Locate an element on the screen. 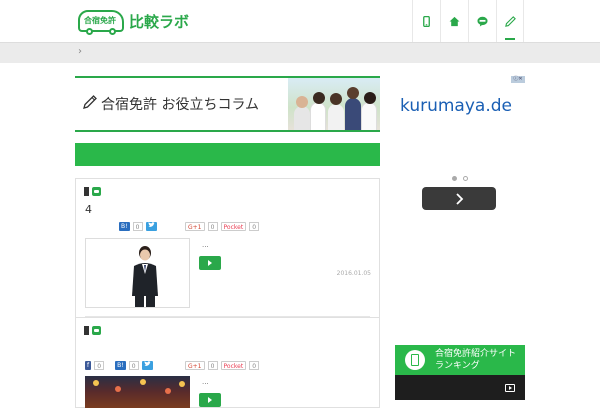 The width and height of the screenshot is (600, 408). ad-pagination is located at coordinates (460, 178).